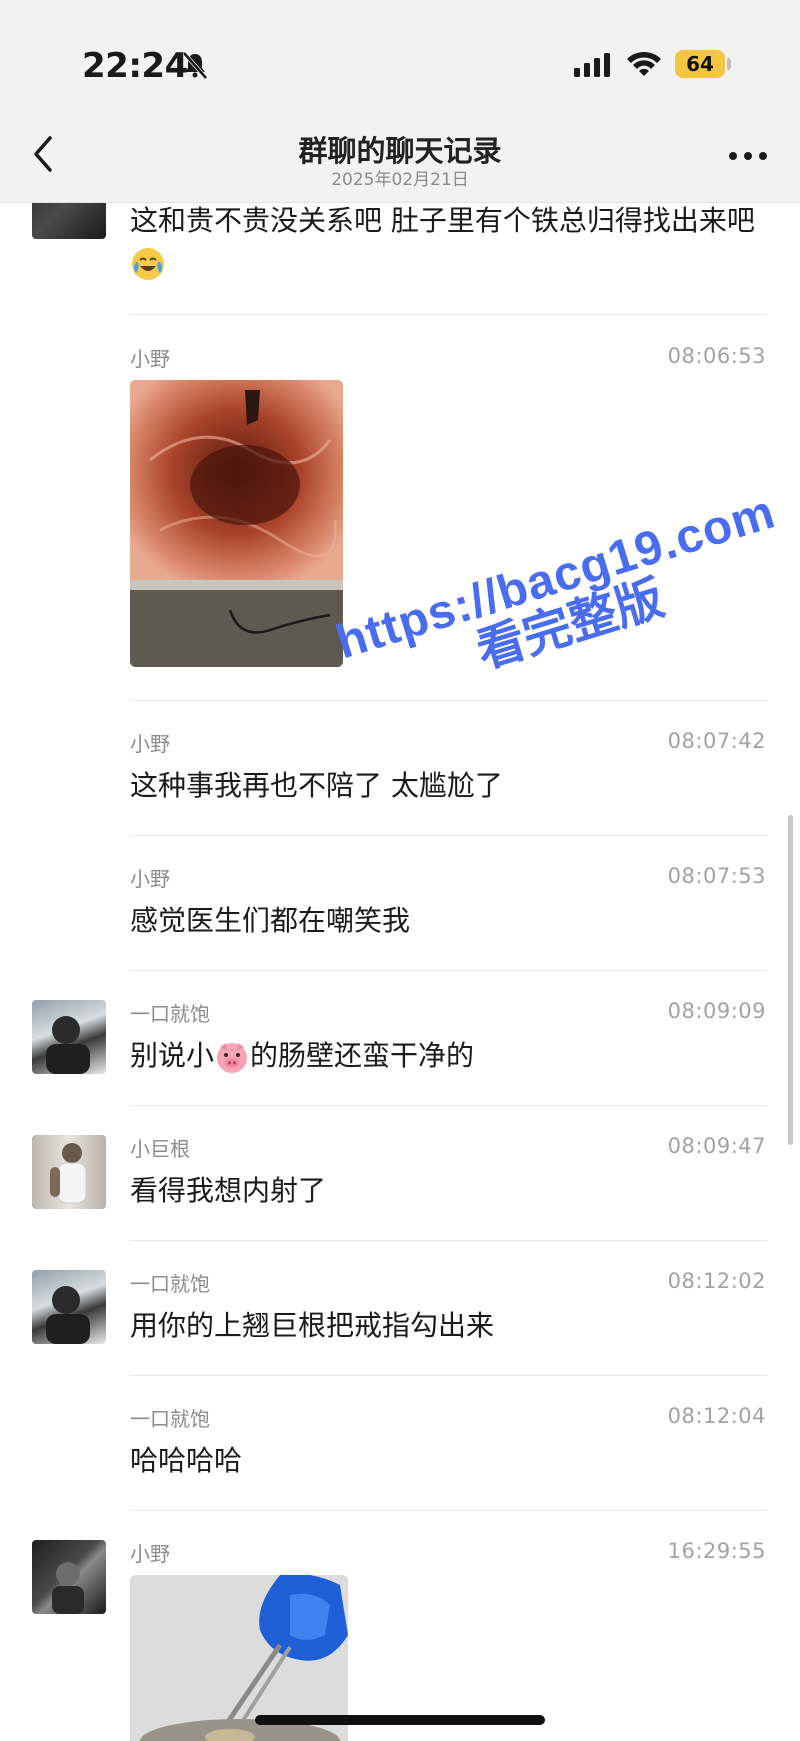 The height and width of the screenshot is (1741, 800). What do you see at coordinates (228, 1190) in the screenshot?
I see `message-text: 看得我想内射了` at bounding box center [228, 1190].